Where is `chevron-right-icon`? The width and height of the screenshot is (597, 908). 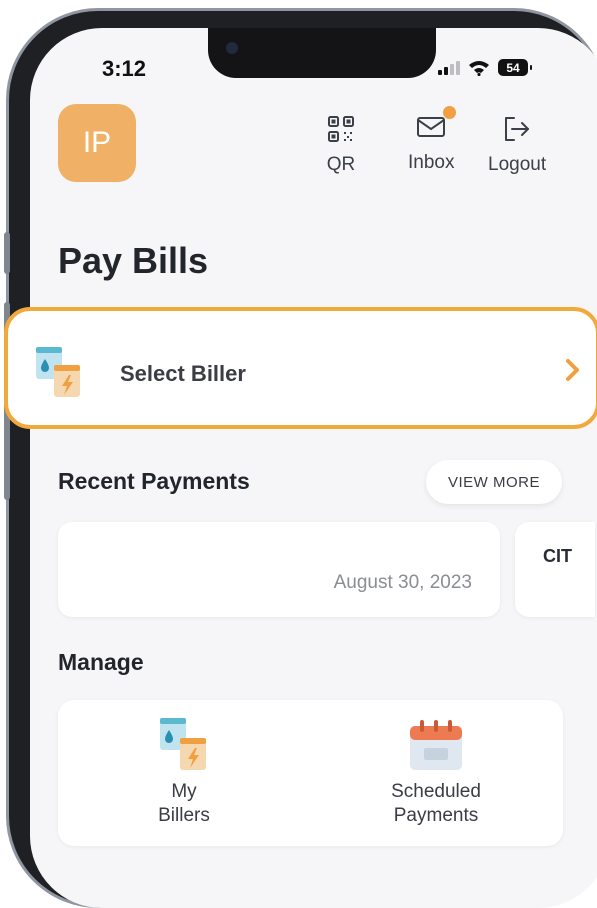 chevron-right-icon is located at coordinates (573, 372).